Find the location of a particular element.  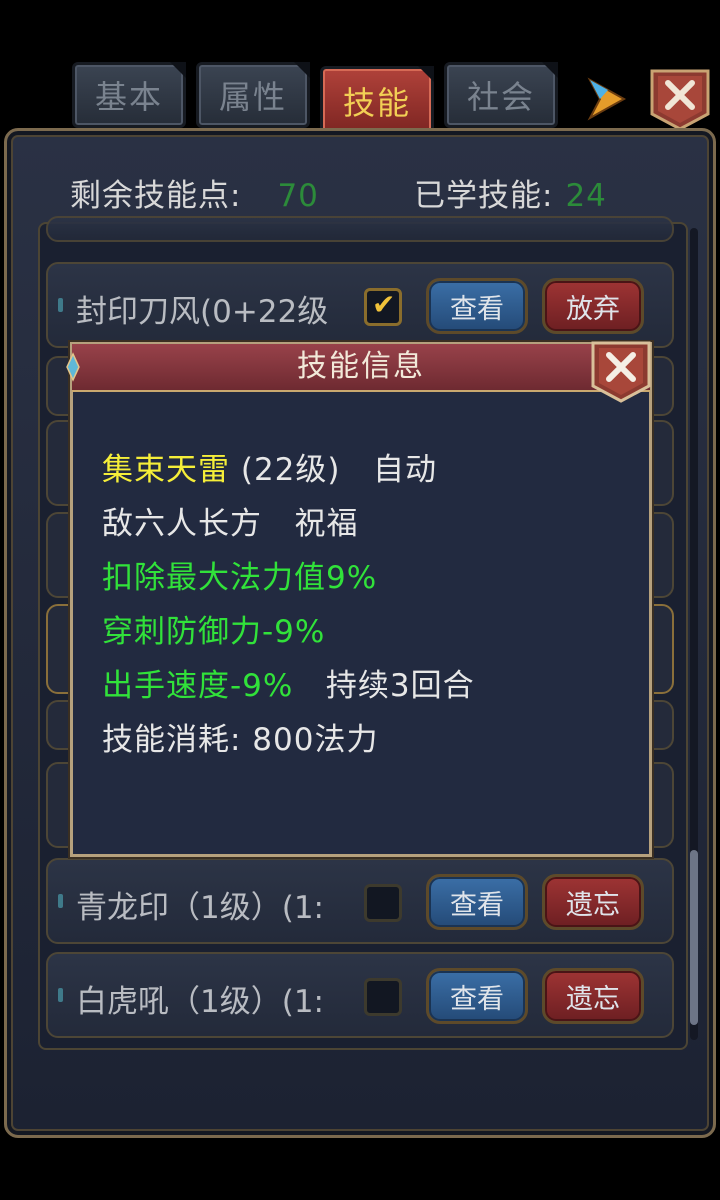

skill-row: 封印刀风(0+22级 查看 放弃 is located at coordinates (360, 305).